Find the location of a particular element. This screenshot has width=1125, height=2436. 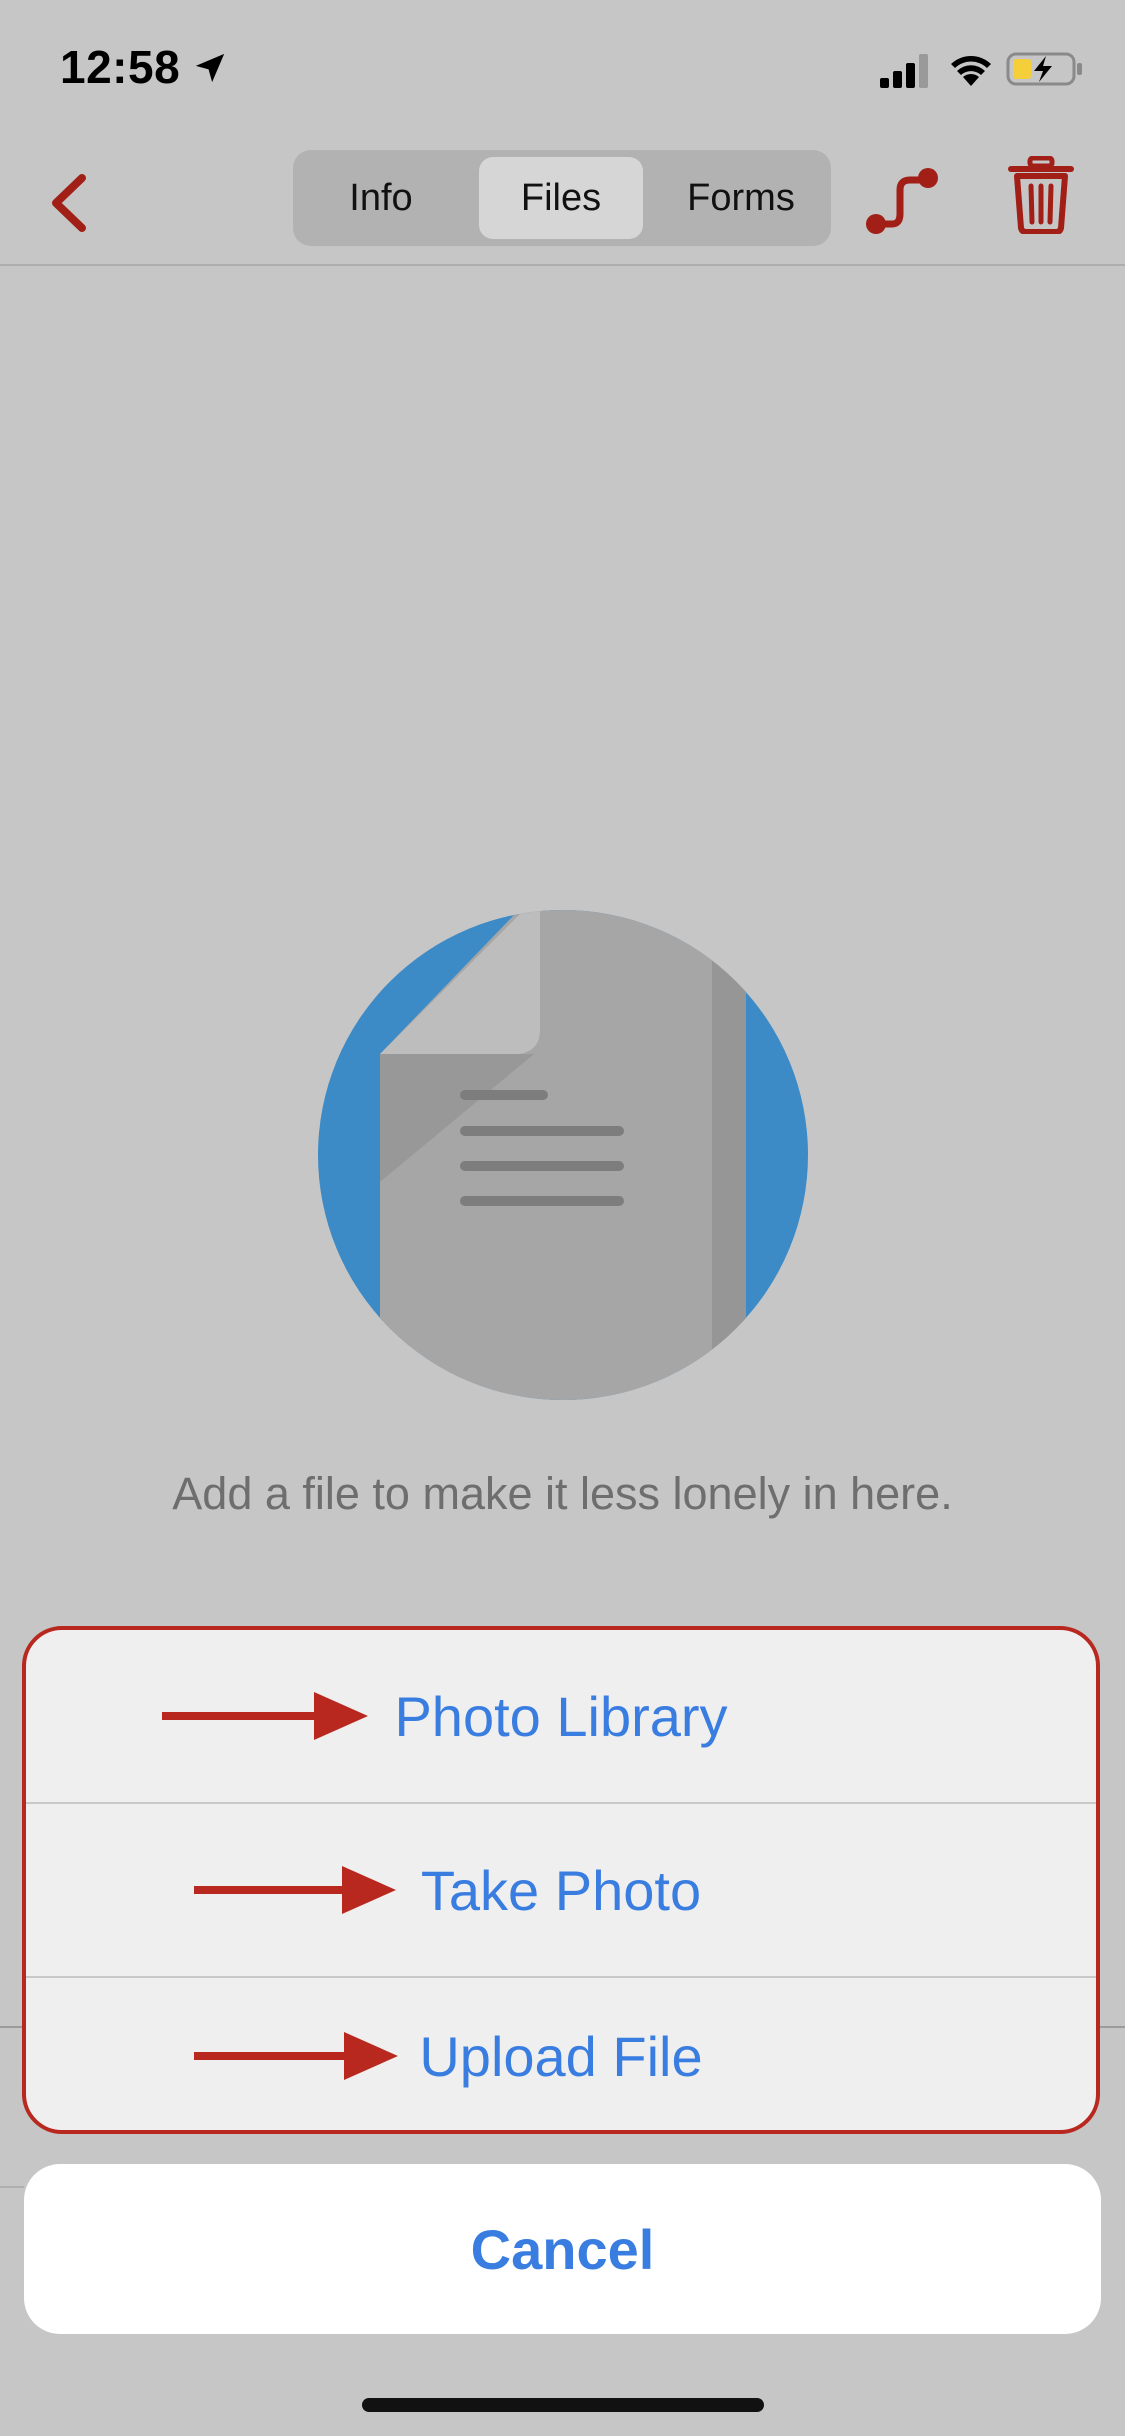

location-arrow-icon is located at coordinates (210, 68).